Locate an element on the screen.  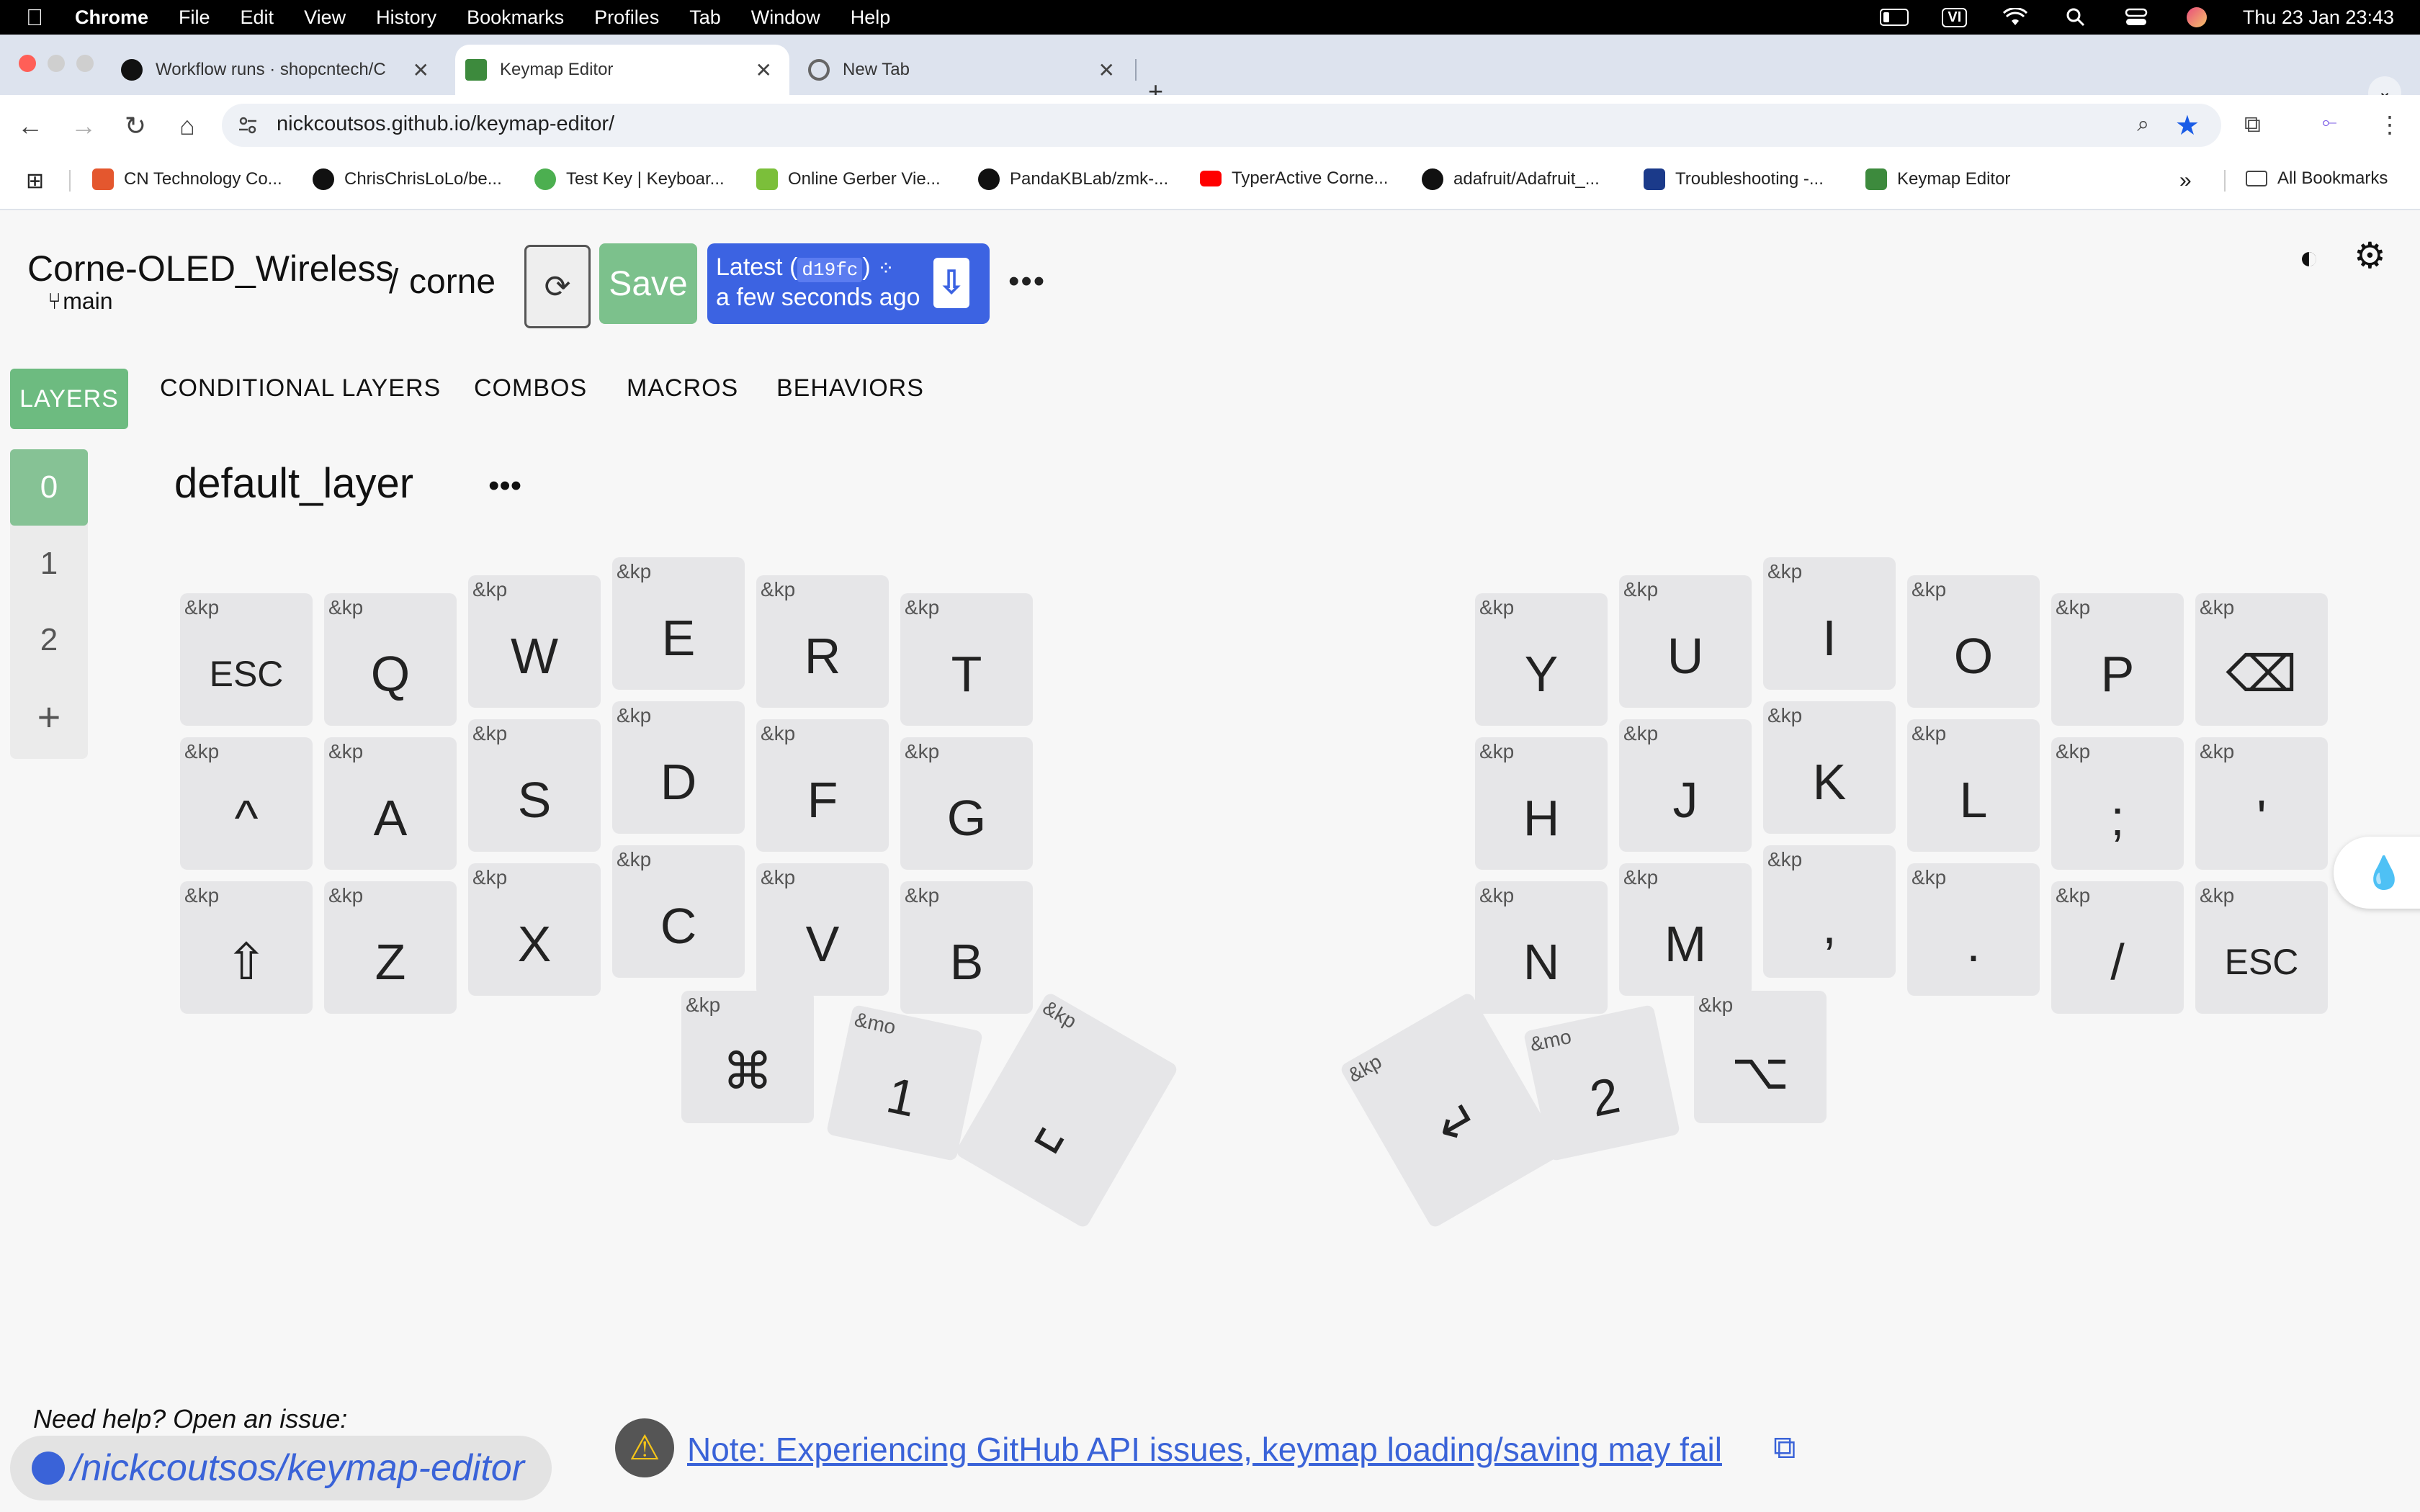
layer-name: default_layer is located at coordinates (293, 483).